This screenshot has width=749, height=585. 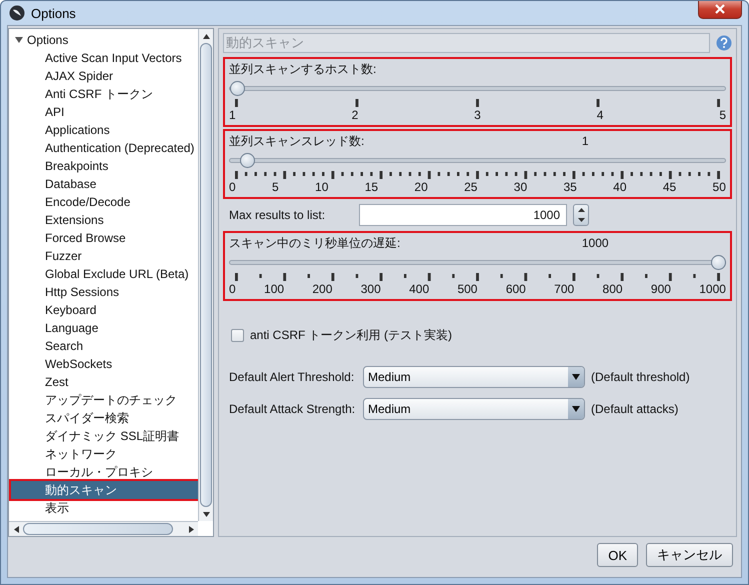 What do you see at coordinates (322, 289) in the screenshot?
I see `tick-label: 200` at bounding box center [322, 289].